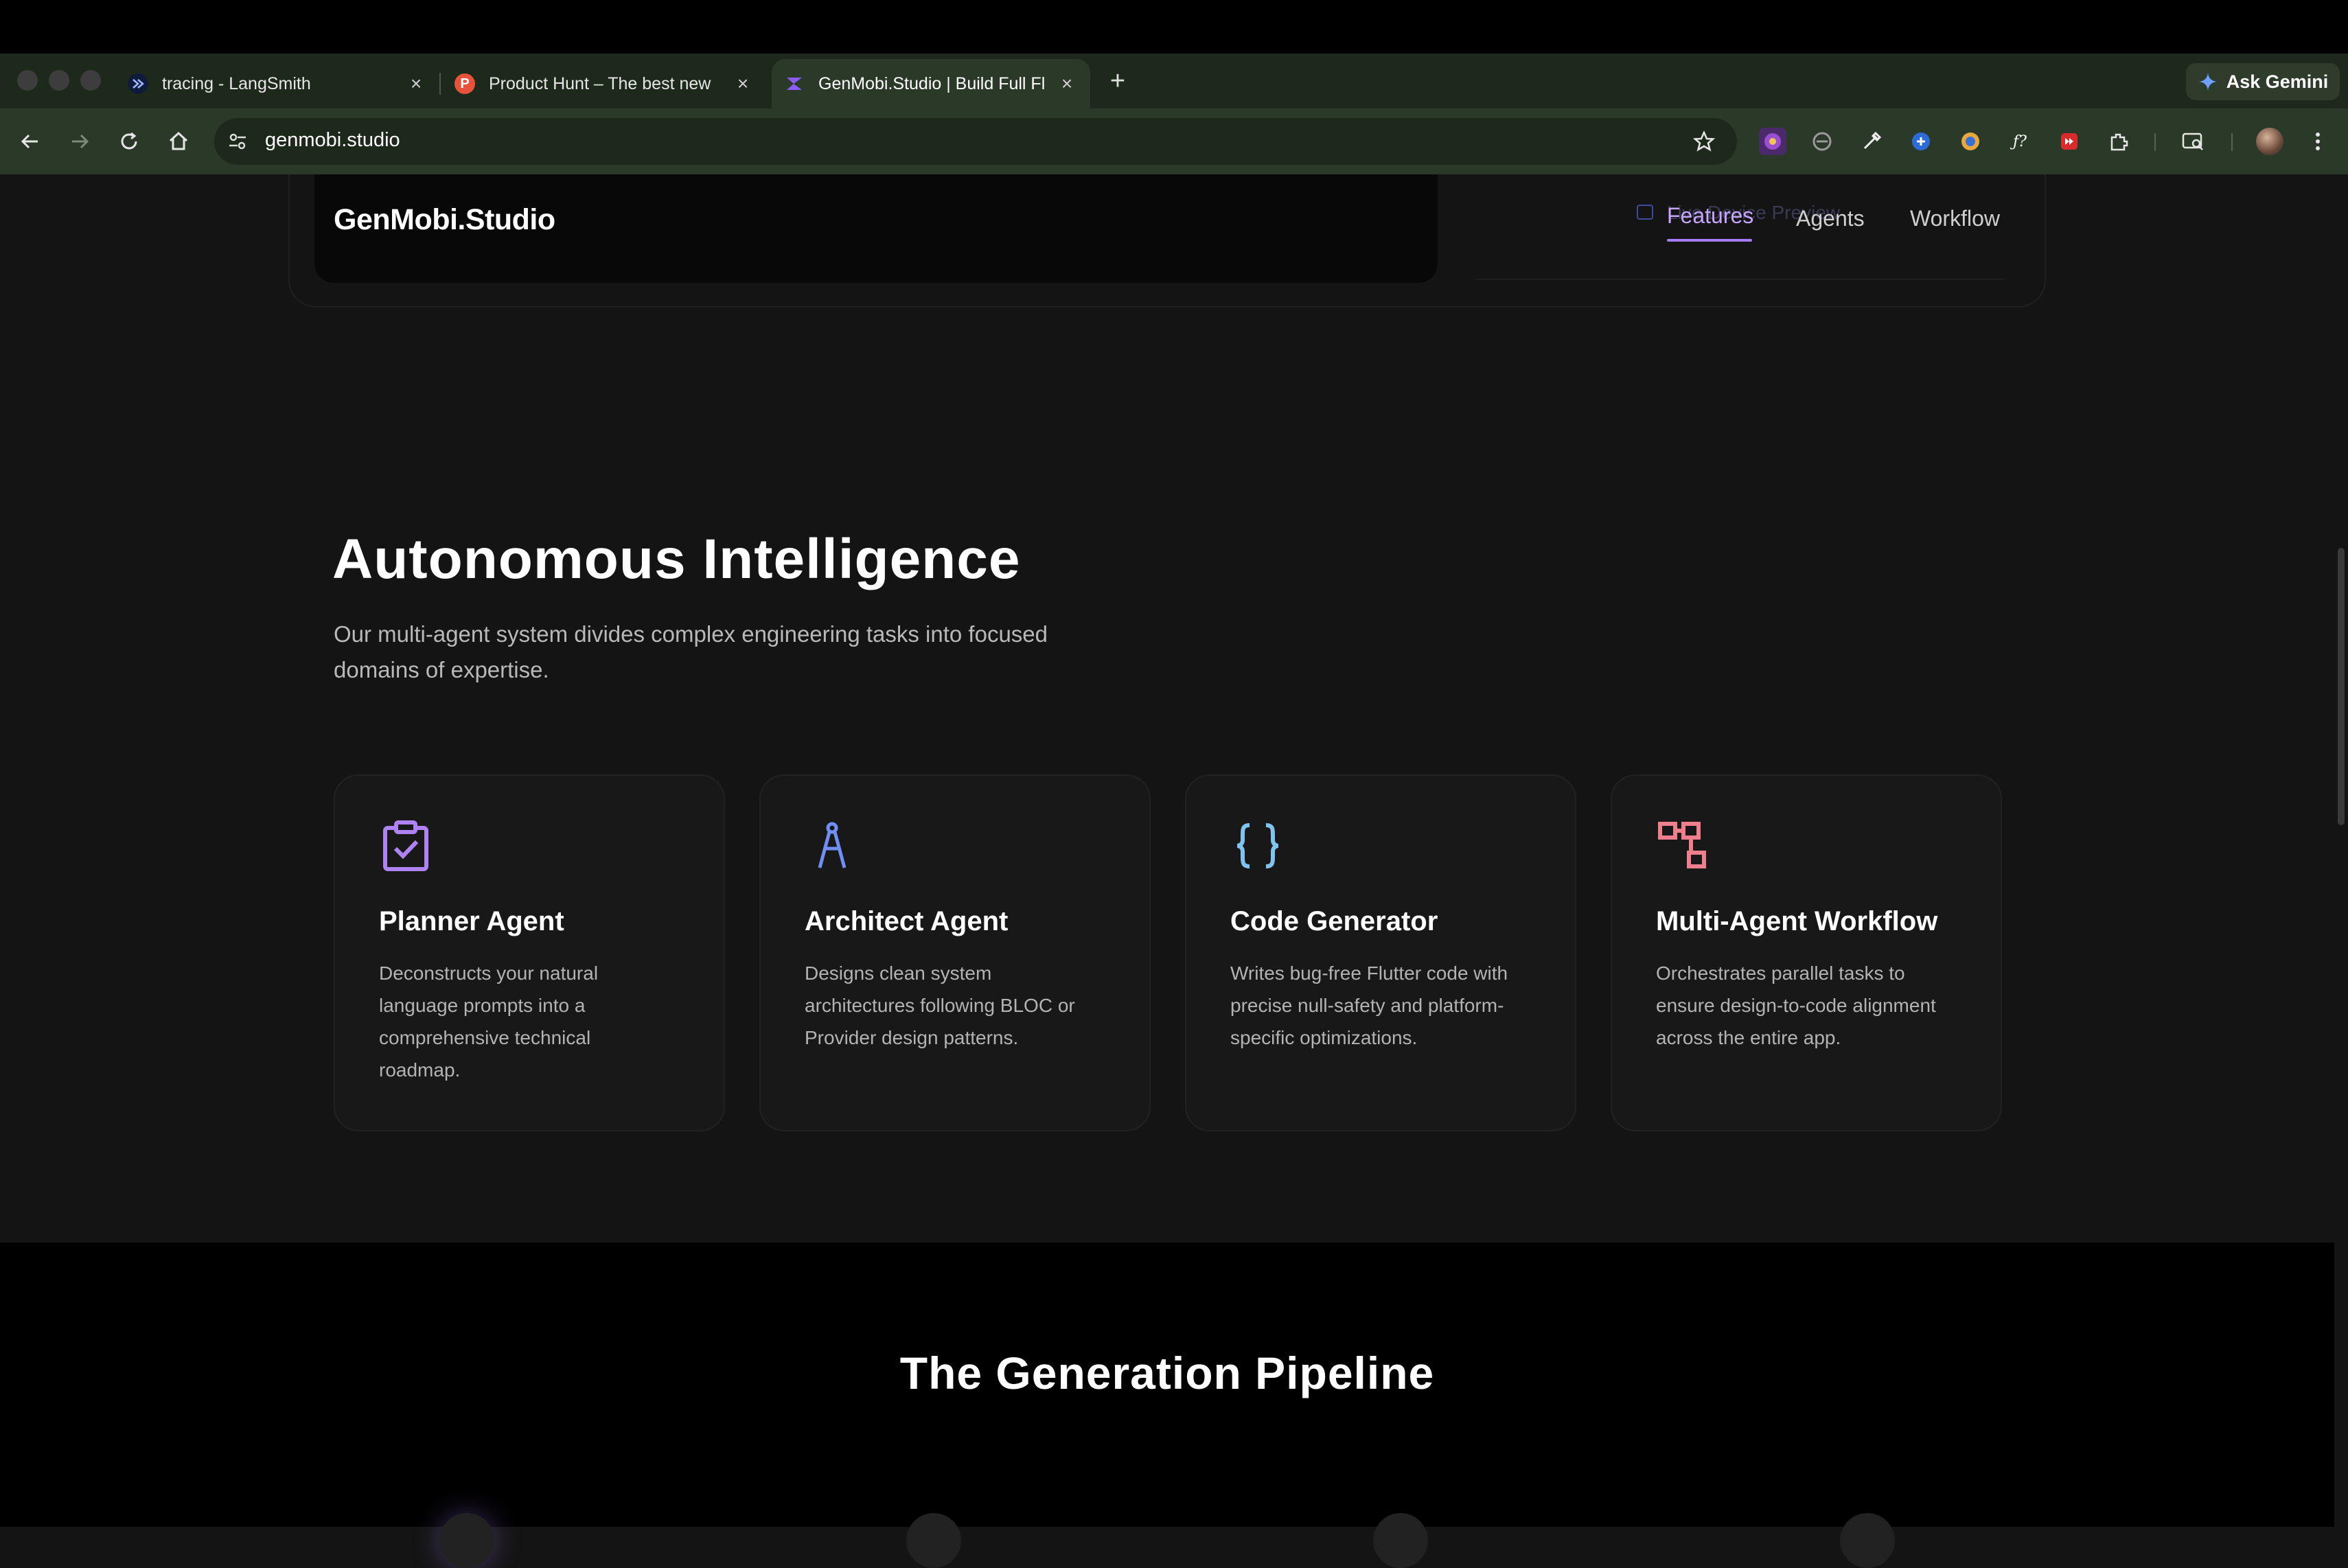  What do you see at coordinates (1871, 141) in the screenshot?
I see `eyedropper-extension-icon` at bounding box center [1871, 141].